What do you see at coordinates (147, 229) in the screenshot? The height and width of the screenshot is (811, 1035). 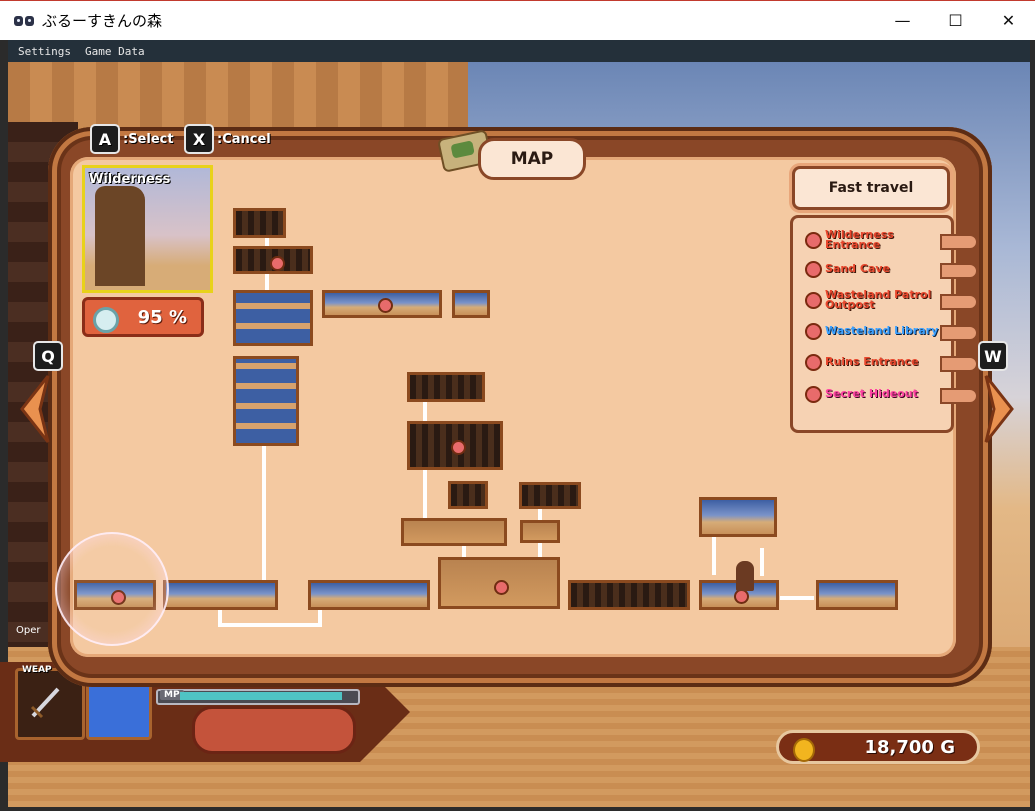 I see `area-preview: Wilderness` at bounding box center [147, 229].